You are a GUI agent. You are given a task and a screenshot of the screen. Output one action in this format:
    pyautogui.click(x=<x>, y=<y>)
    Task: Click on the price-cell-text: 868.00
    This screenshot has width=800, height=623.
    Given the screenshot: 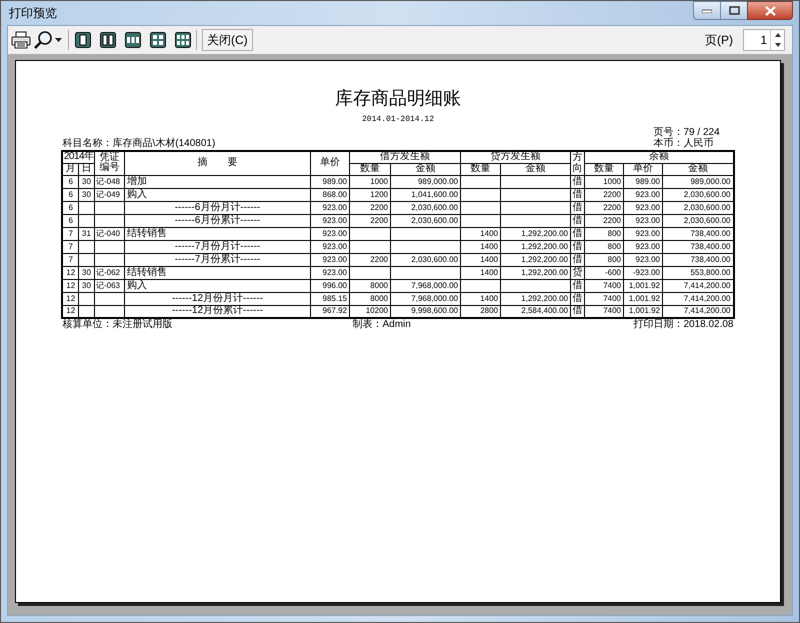 What is the action you would take?
    pyautogui.click(x=335, y=194)
    